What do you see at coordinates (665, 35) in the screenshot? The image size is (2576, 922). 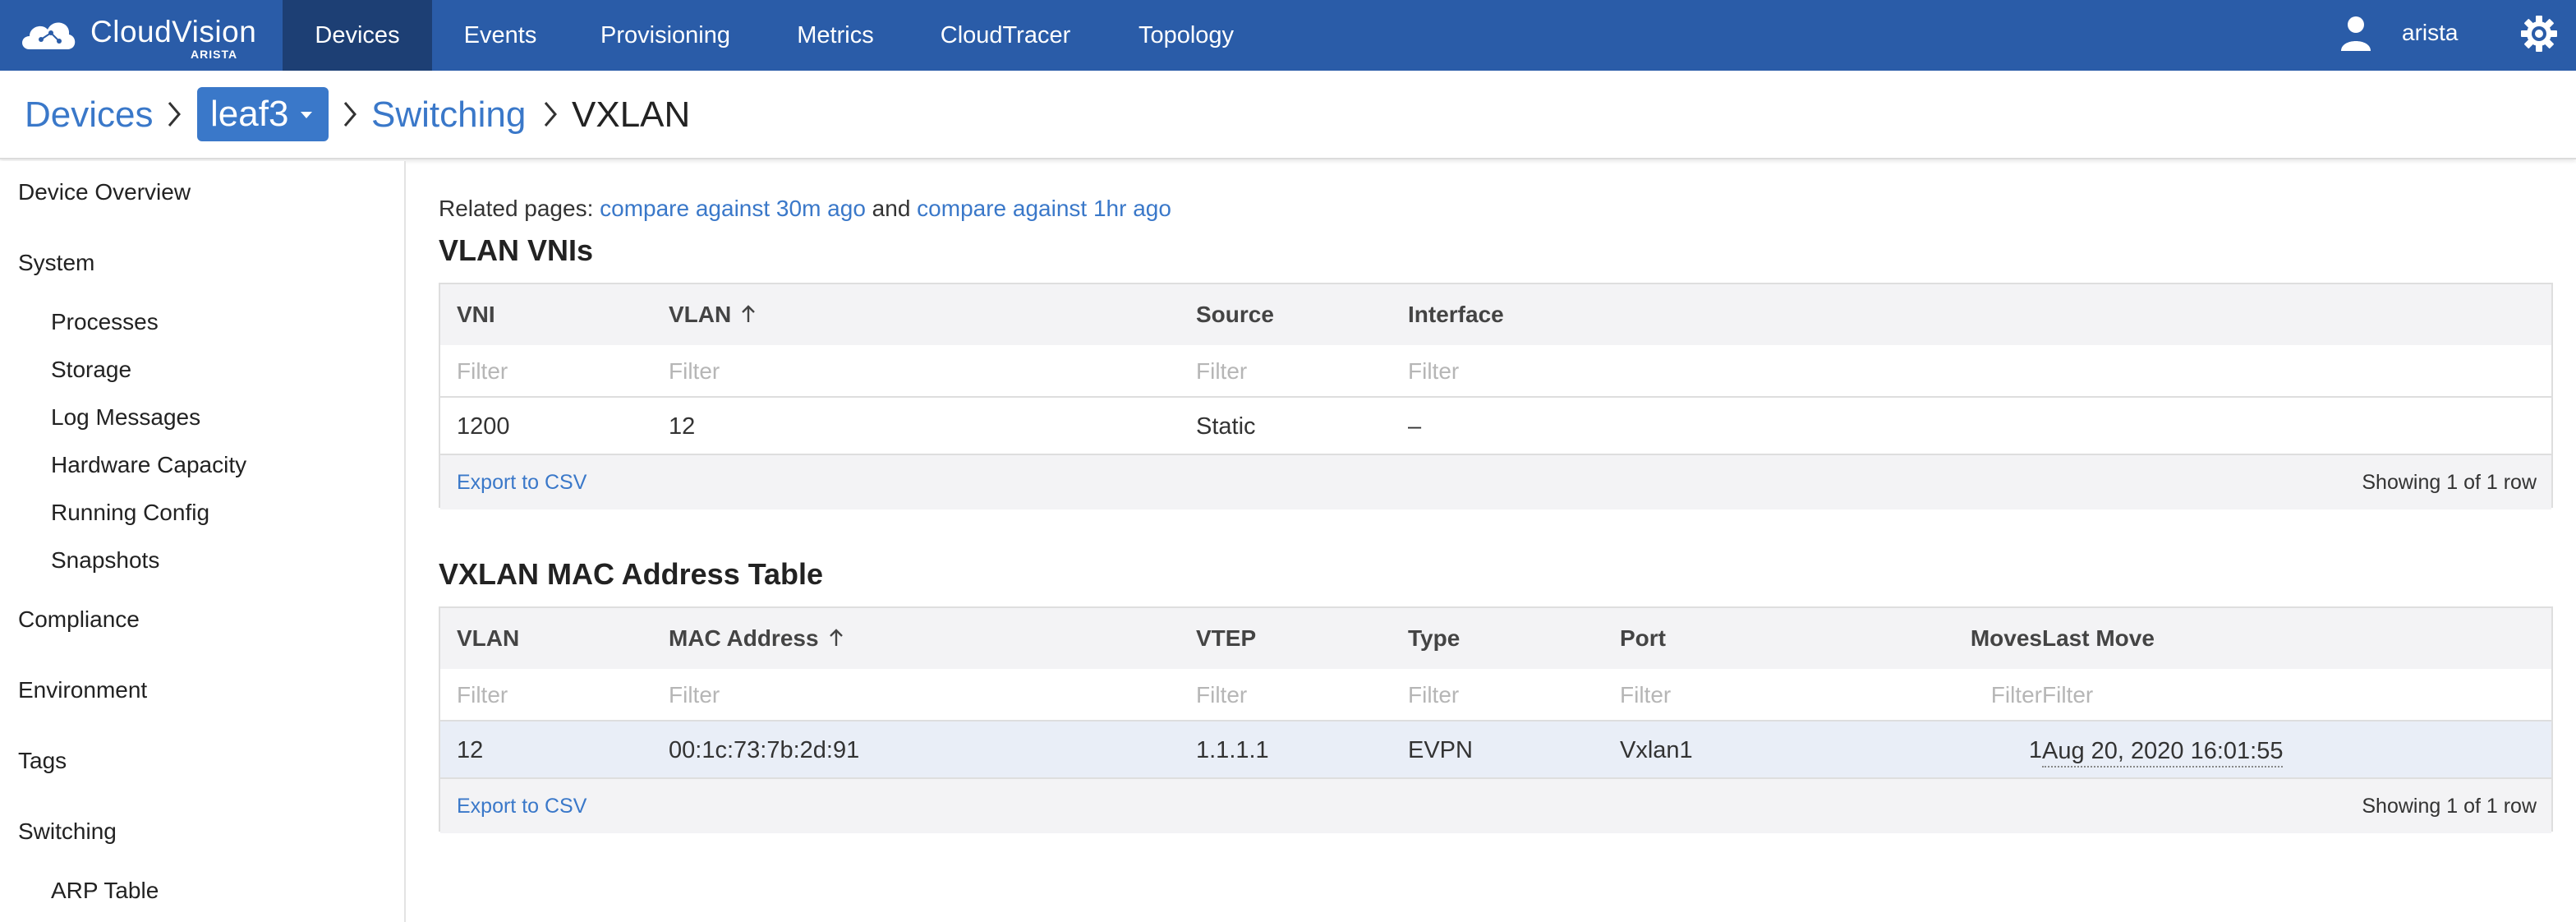 I see `nav-provisioning: Provisioning` at bounding box center [665, 35].